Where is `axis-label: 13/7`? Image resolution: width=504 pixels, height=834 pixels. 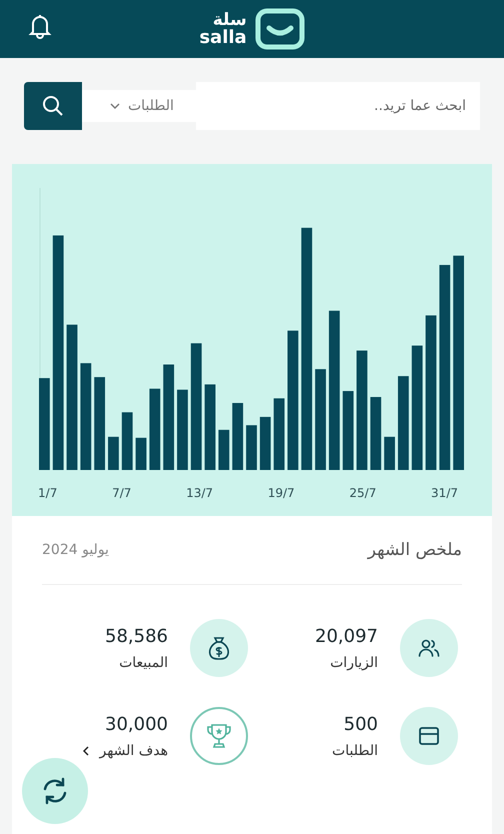
axis-label: 13/7 is located at coordinates (200, 493).